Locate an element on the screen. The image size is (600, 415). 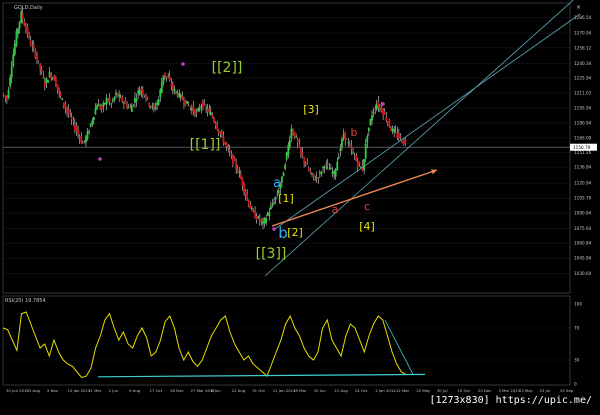
price-tick-label: 1105.79 is located at coordinates (583, 198).